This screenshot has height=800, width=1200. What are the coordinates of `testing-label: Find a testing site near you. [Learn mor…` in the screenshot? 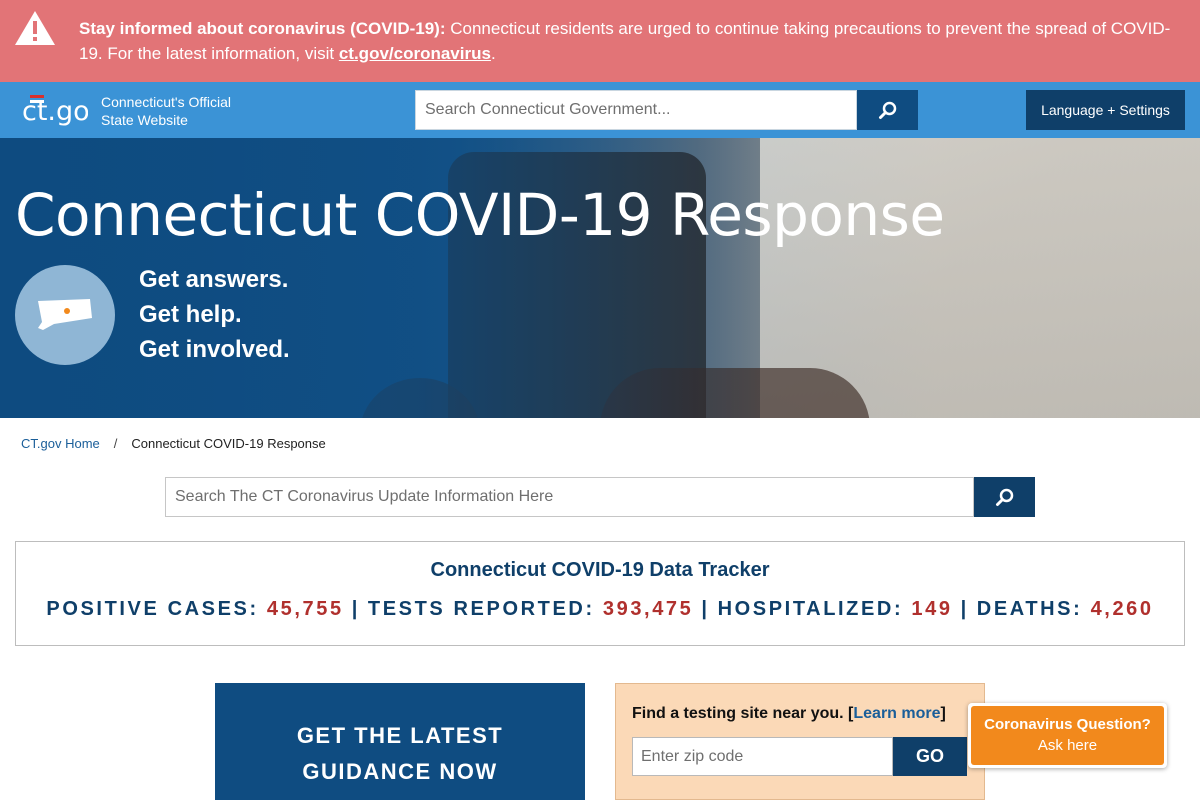 It's located at (789, 714).